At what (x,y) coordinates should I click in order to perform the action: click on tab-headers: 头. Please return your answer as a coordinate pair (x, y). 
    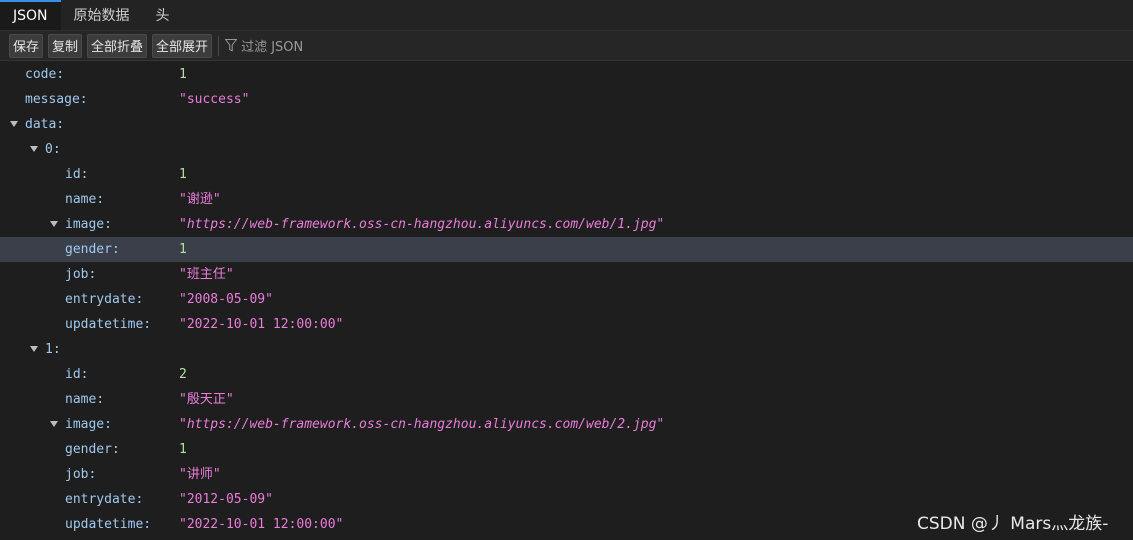
    Looking at the image, I should click on (163, 15).